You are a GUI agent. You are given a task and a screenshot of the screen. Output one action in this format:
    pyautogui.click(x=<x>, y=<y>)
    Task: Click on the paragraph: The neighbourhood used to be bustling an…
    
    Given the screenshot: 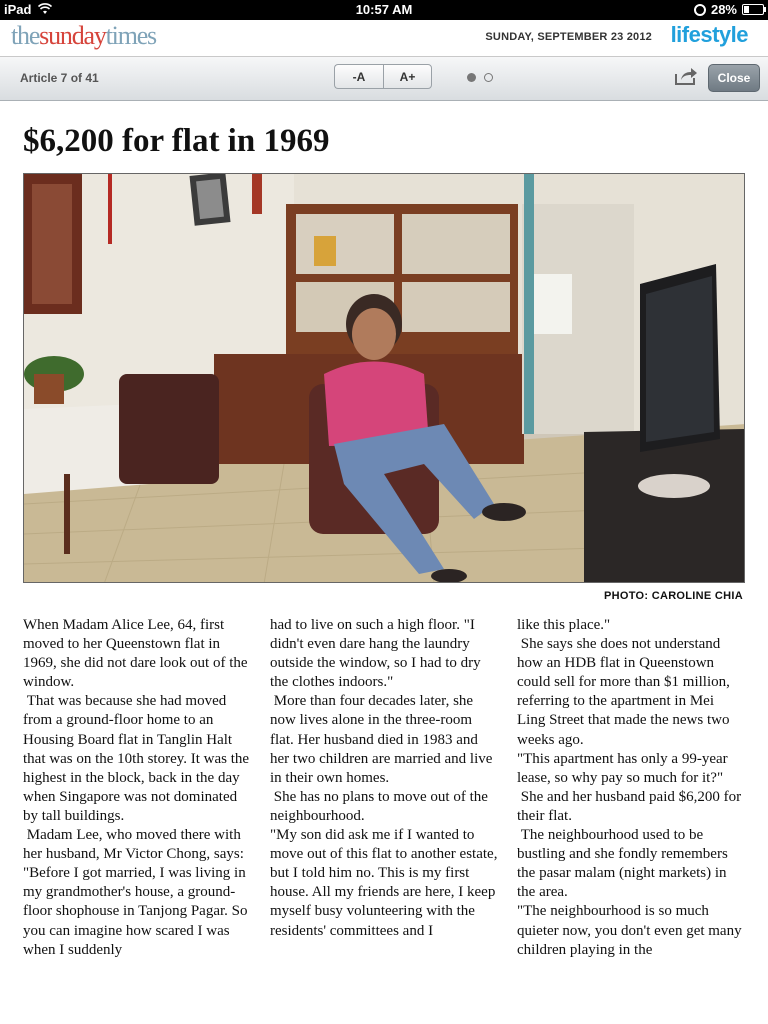 What is the action you would take?
    pyautogui.click(x=622, y=864)
    